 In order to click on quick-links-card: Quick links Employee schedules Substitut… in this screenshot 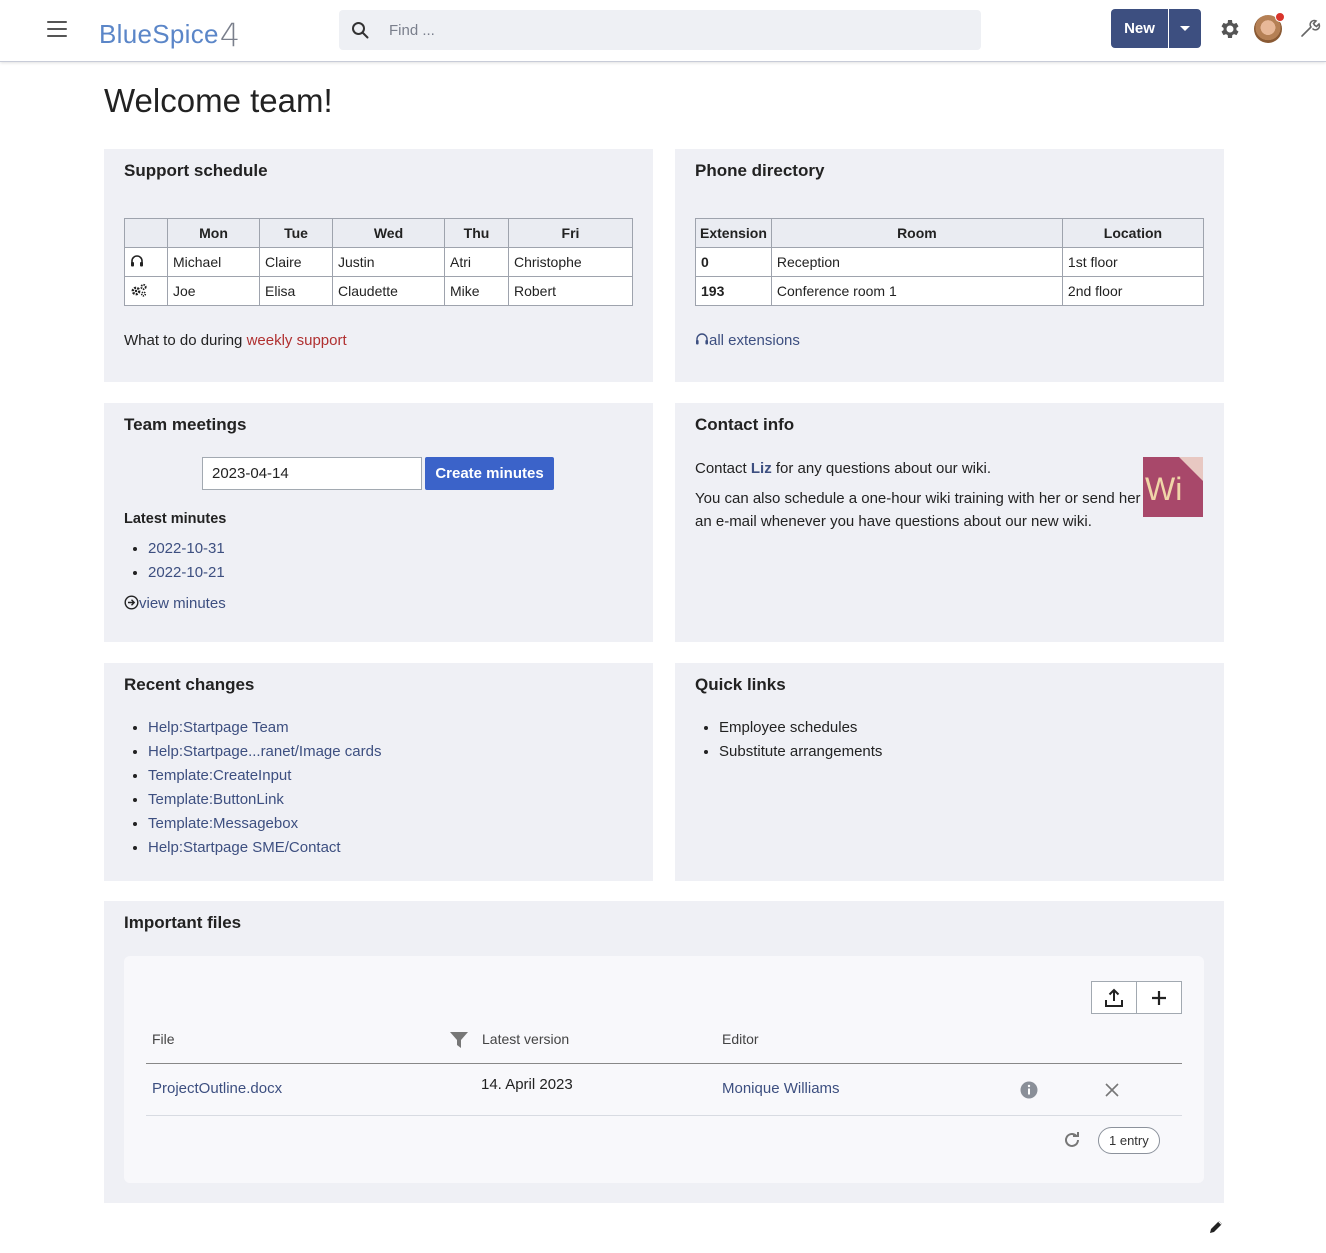, I will do `click(949, 772)`.